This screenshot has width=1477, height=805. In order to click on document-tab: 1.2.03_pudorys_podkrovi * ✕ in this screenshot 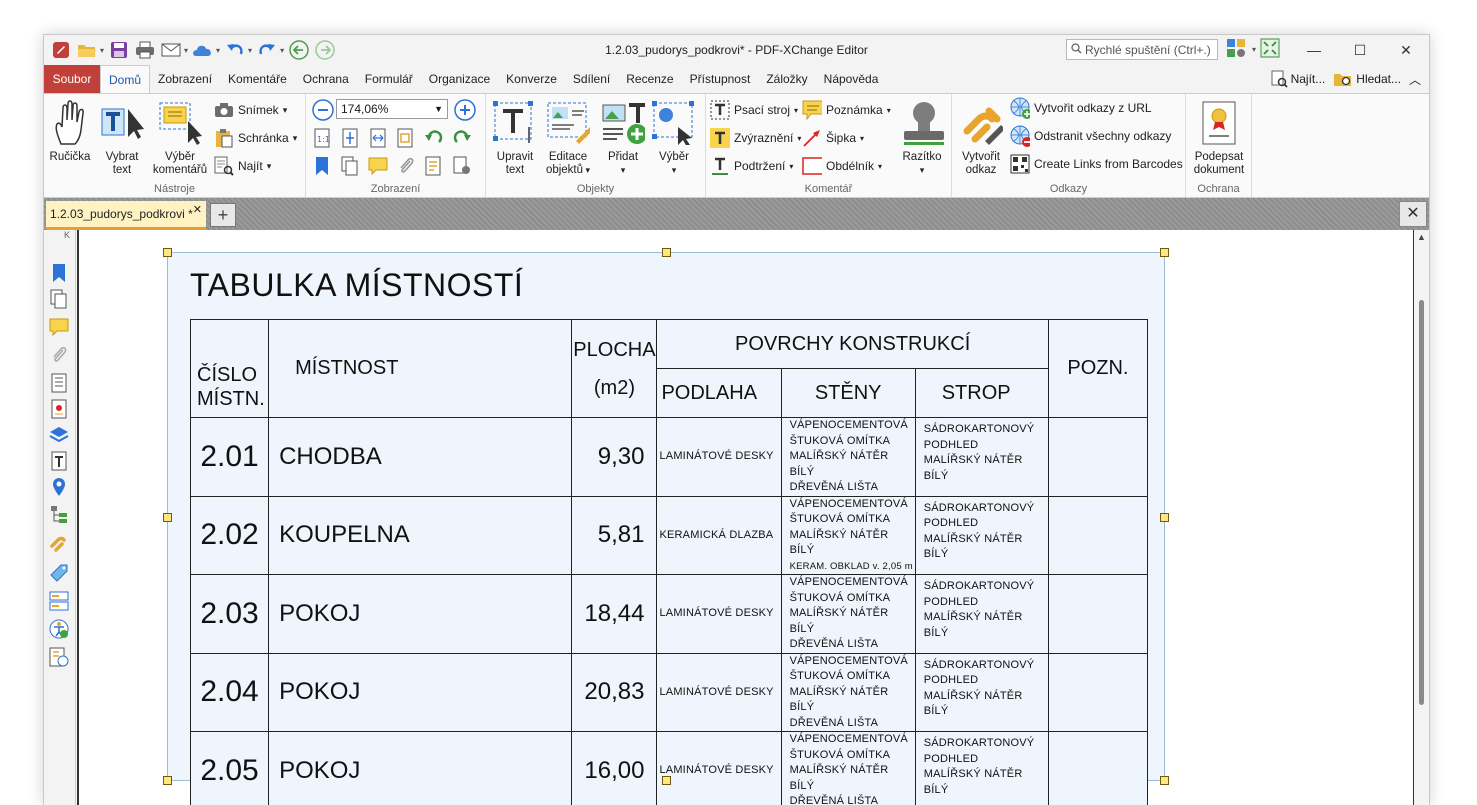, I will do `click(126, 215)`.